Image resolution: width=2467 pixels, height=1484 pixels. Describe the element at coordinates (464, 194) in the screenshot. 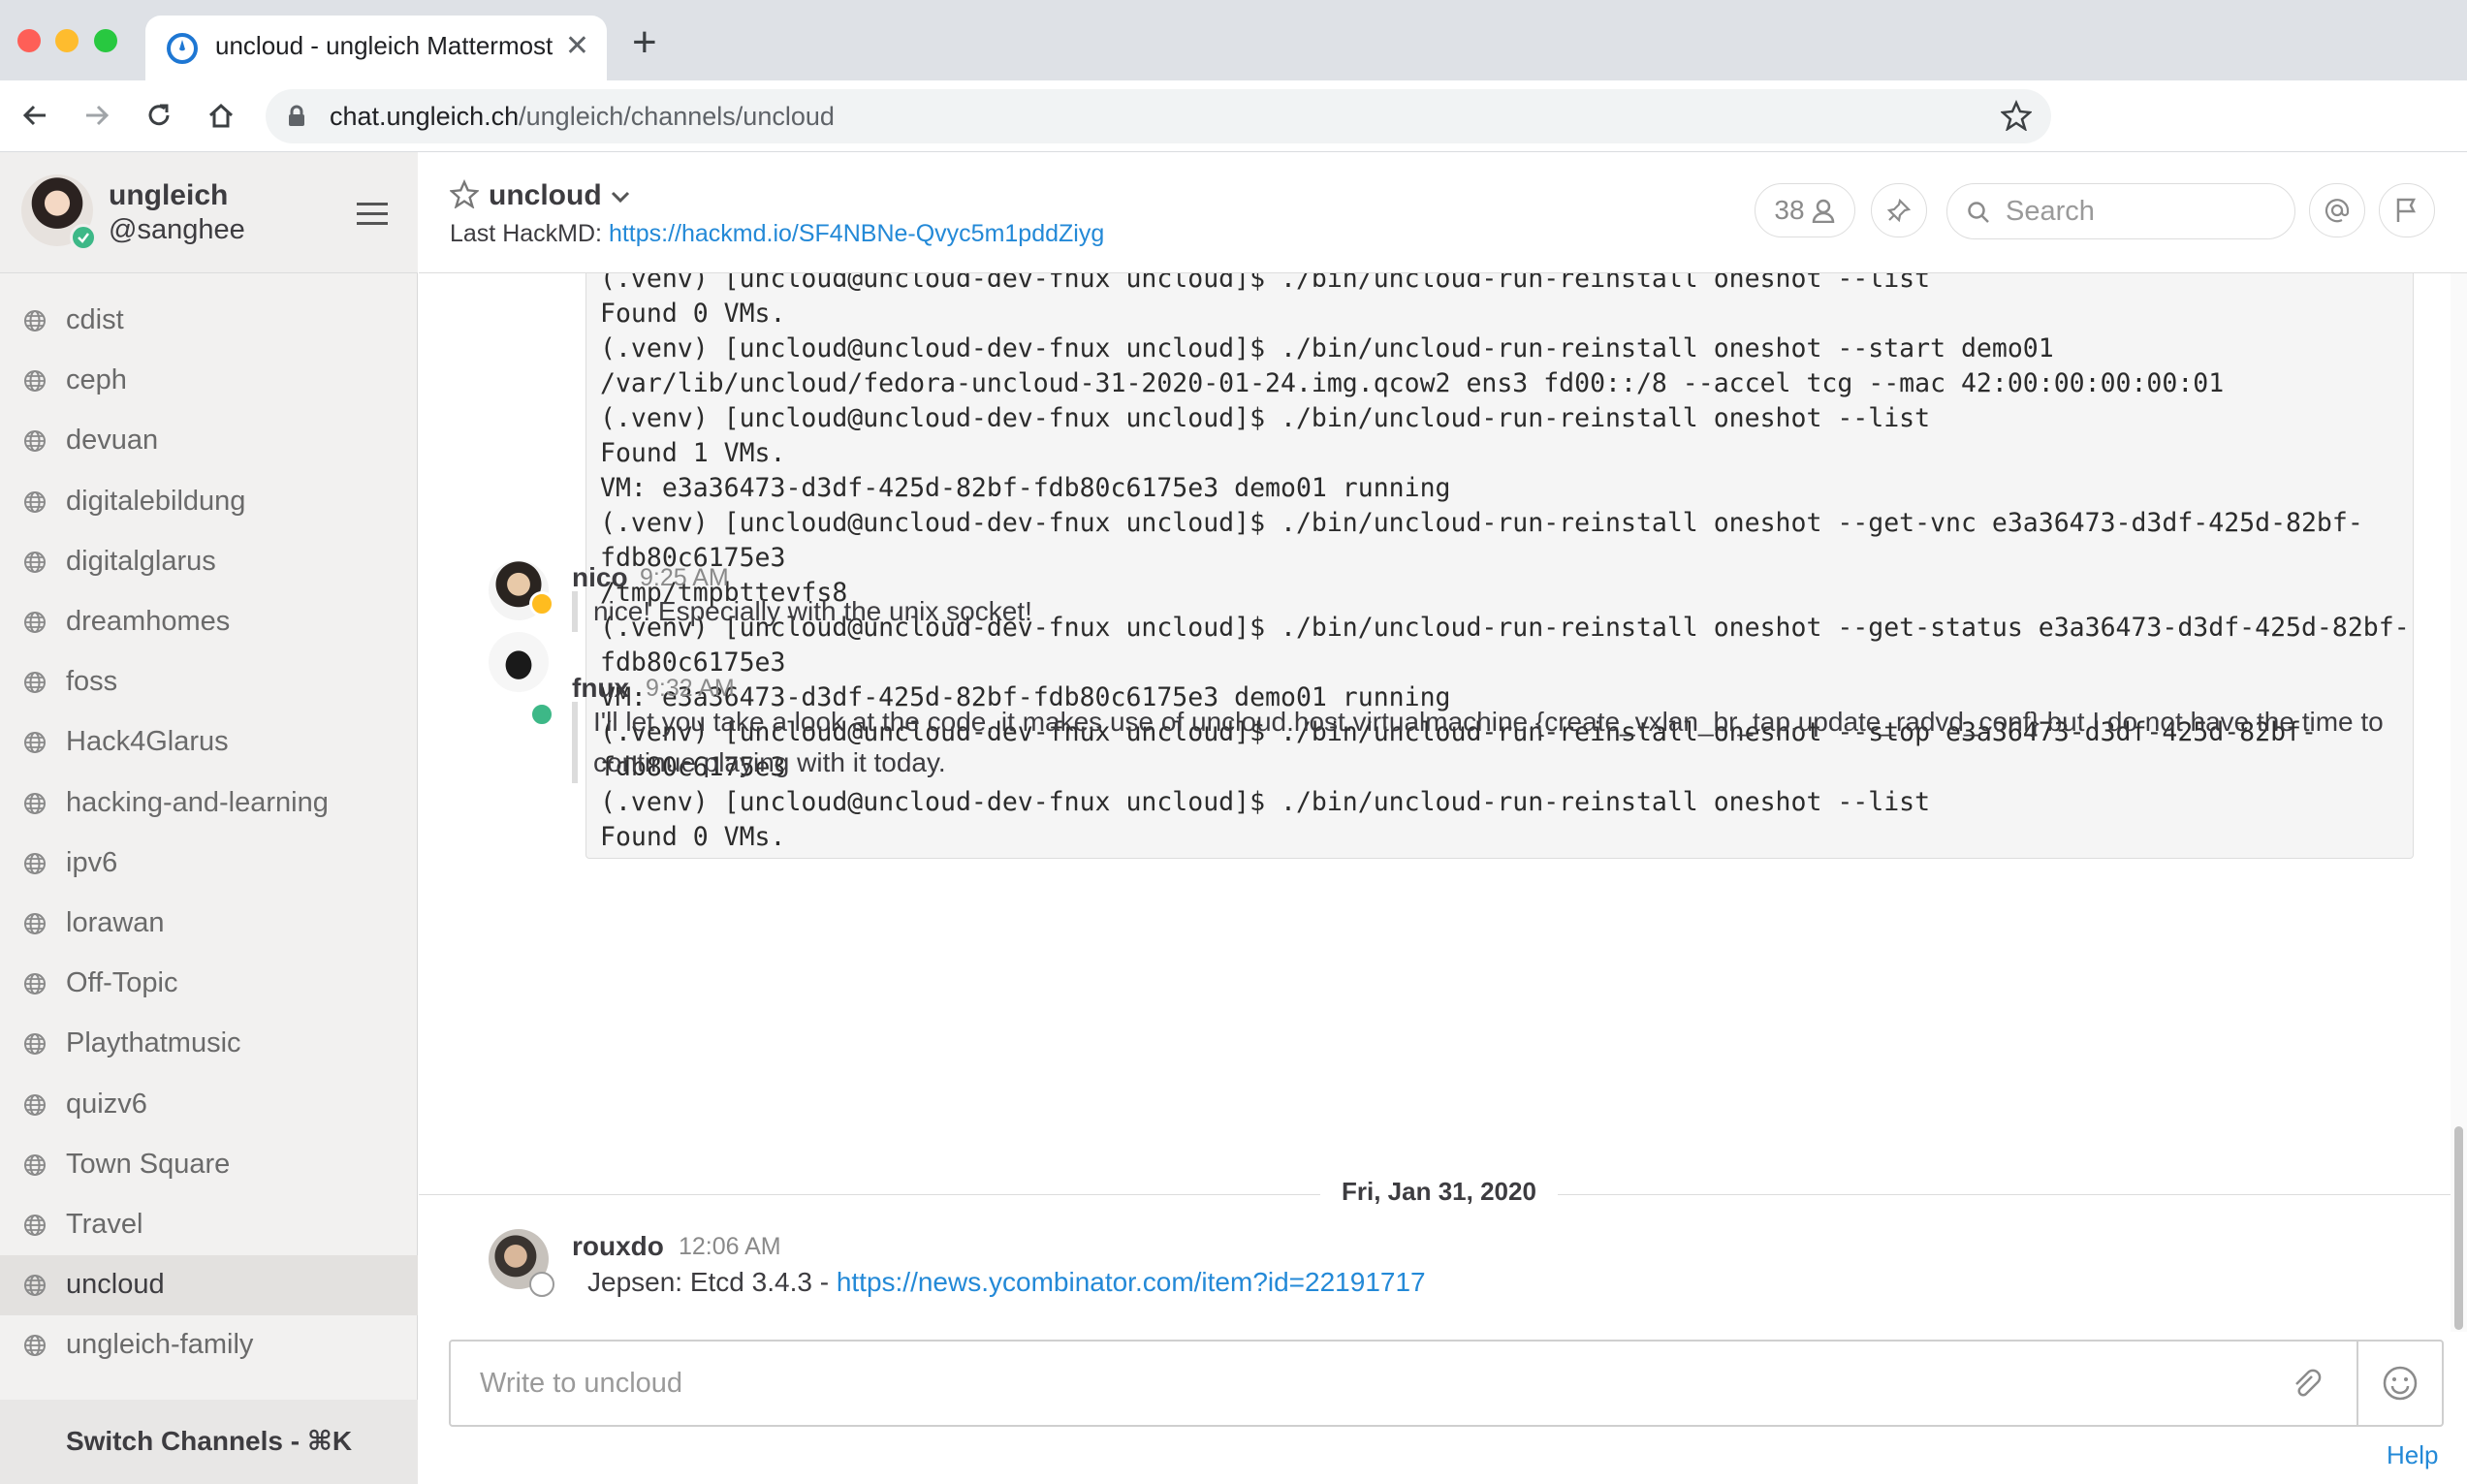

I see `favorite-star-icon` at that location.